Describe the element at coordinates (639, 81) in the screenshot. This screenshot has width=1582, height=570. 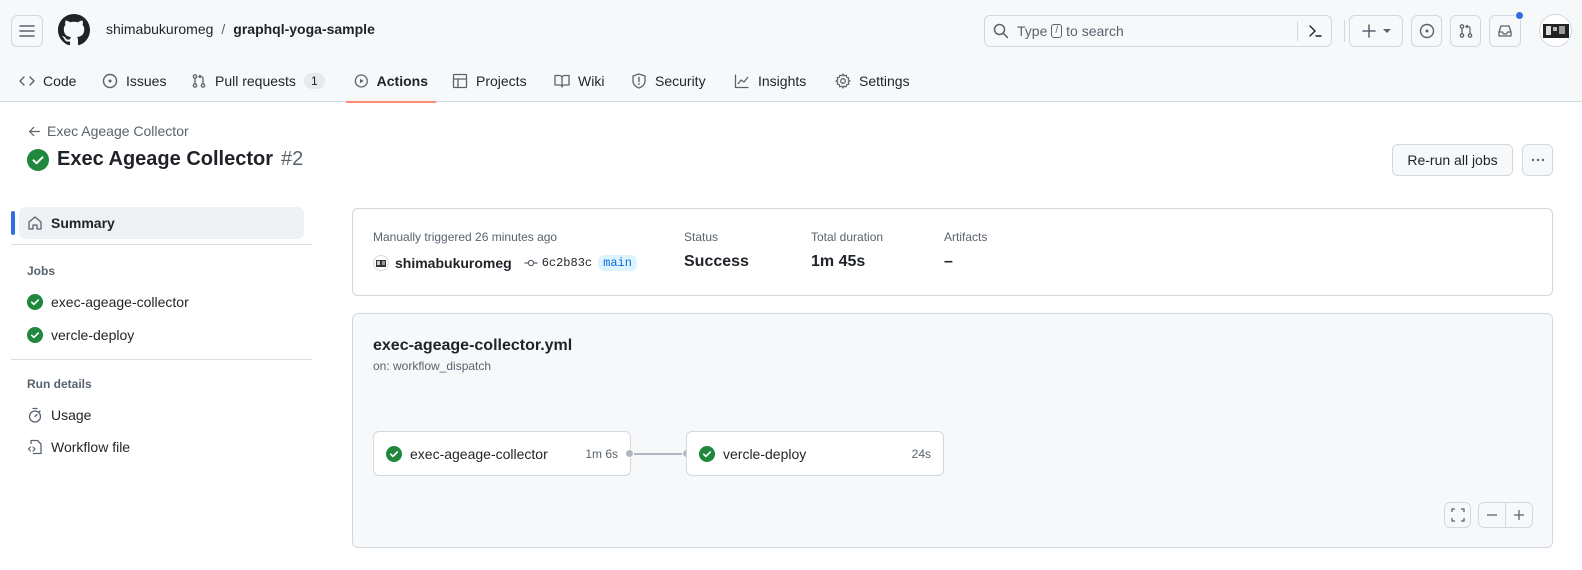
I see `shield-icon` at that location.